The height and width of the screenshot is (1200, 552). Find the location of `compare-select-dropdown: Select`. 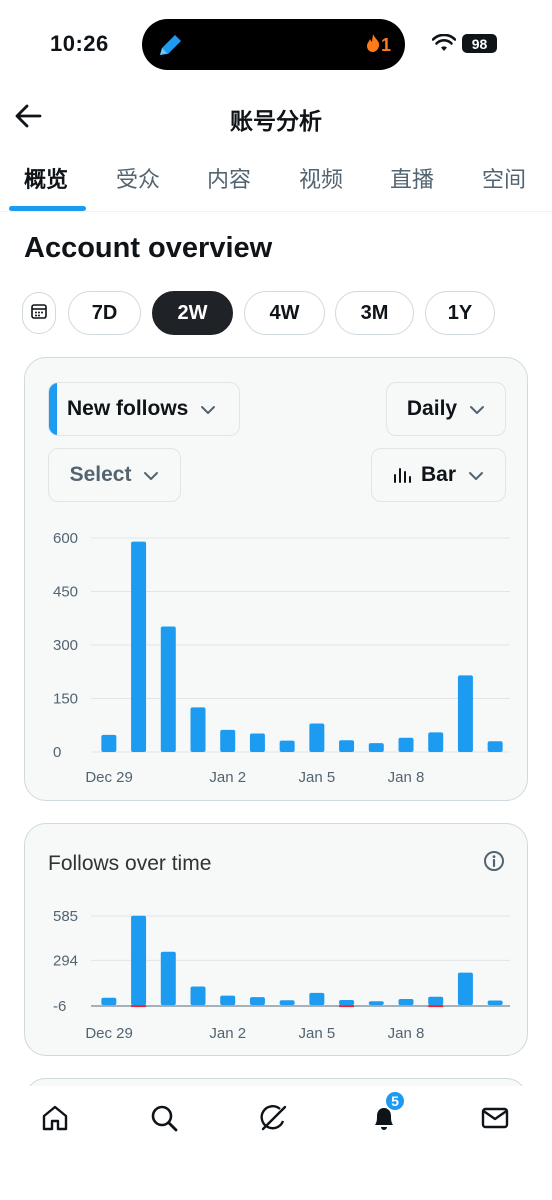

compare-select-dropdown: Select is located at coordinates (114, 475).